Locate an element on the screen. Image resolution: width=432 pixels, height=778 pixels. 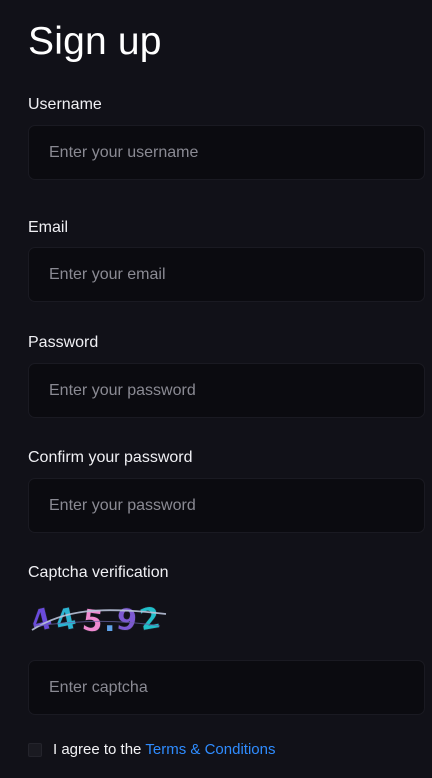
page-title: Sign up is located at coordinates (95, 41).